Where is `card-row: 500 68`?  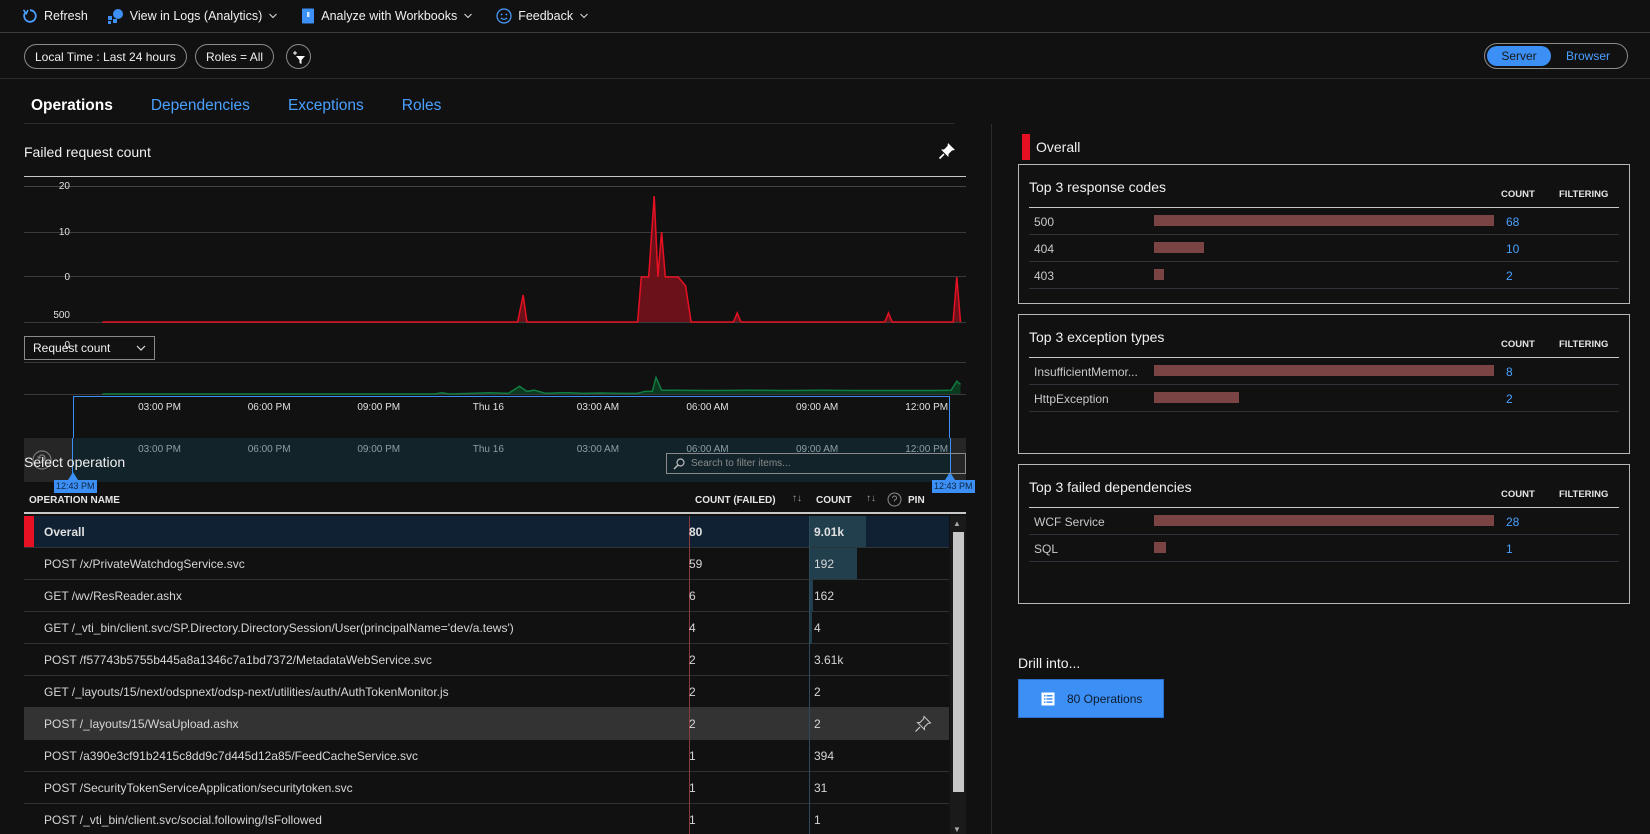 card-row: 500 68 is located at coordinates (1324, 221).